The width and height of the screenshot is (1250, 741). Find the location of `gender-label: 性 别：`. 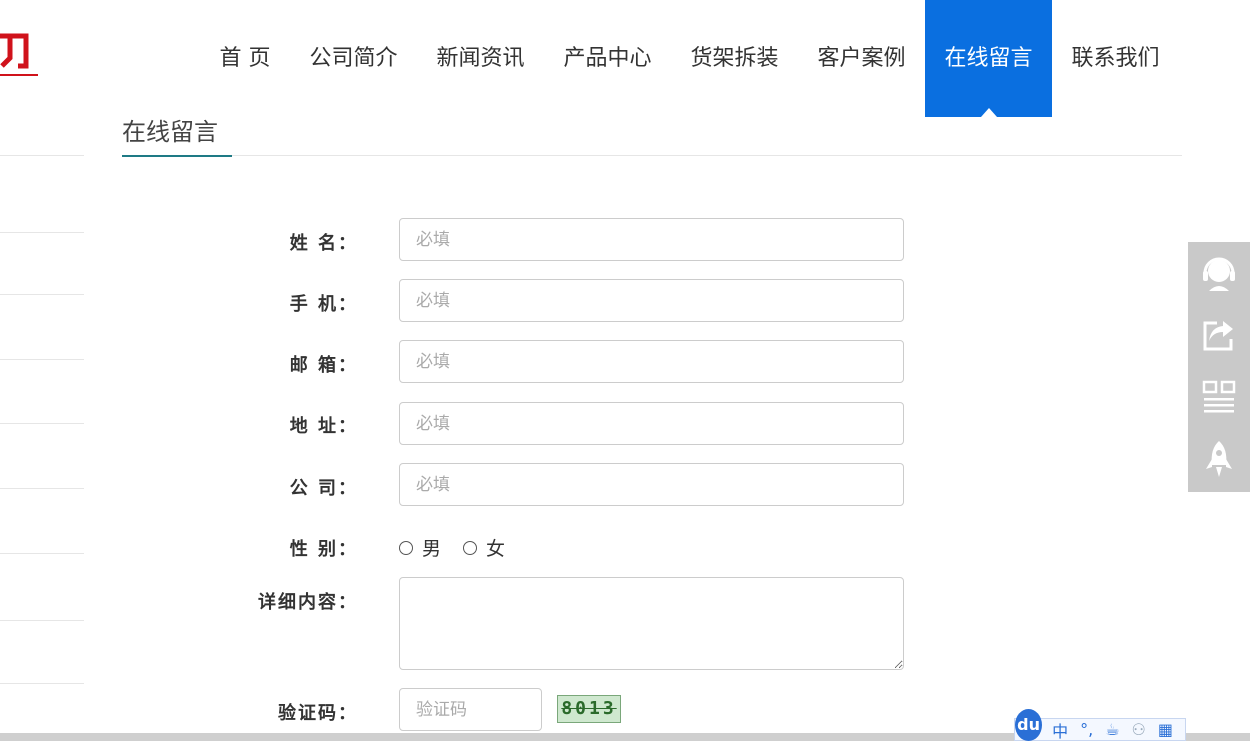

gender-label: 性 别： is located at coordinates (323, 549).